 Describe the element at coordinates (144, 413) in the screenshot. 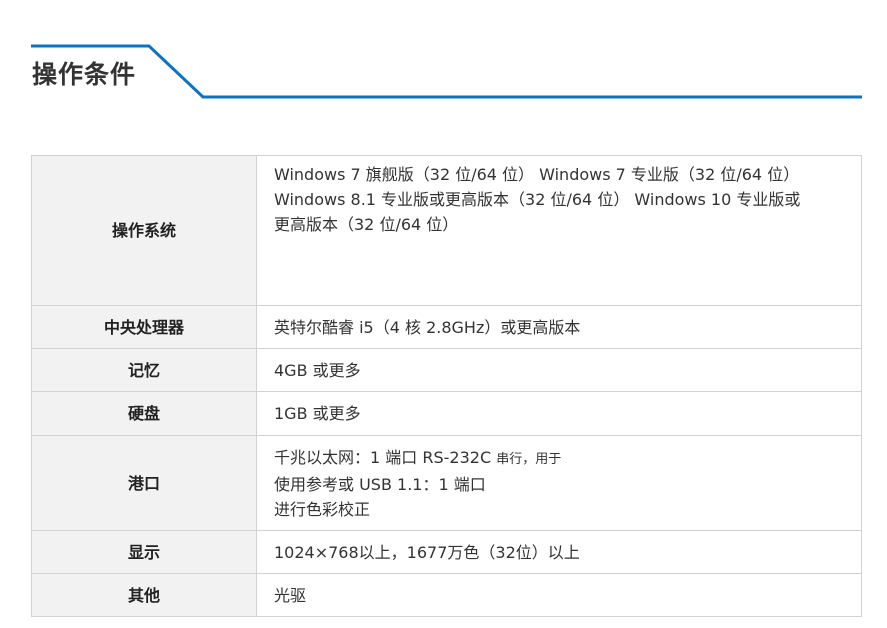

I see `storage-label: 硬盘` at that location.